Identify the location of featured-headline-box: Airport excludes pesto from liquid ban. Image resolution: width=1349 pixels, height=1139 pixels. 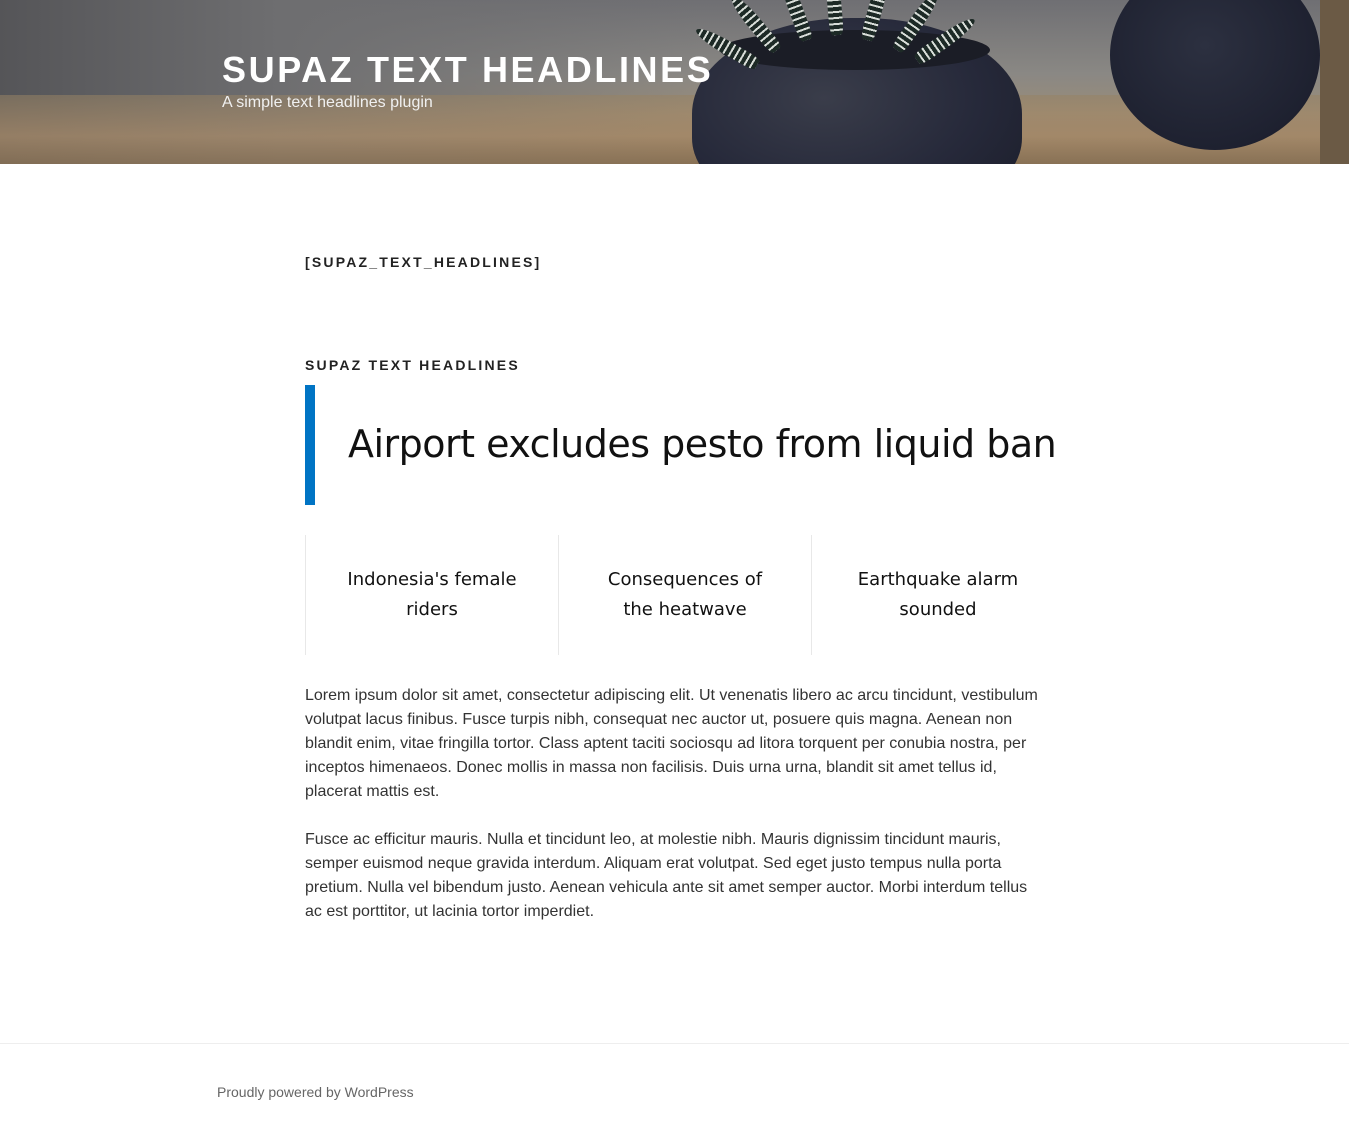
(681, 445).